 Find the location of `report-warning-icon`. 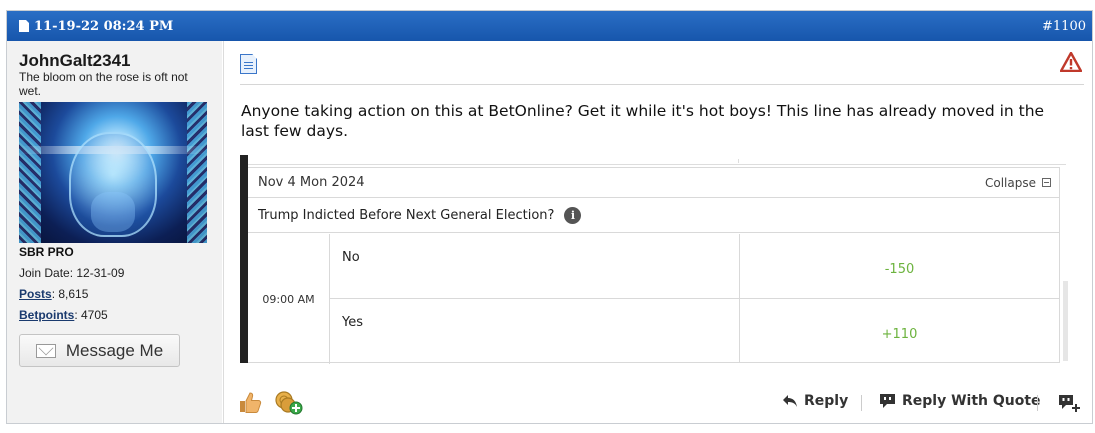

report-warning-icon is located at coordinates (1071, 62).